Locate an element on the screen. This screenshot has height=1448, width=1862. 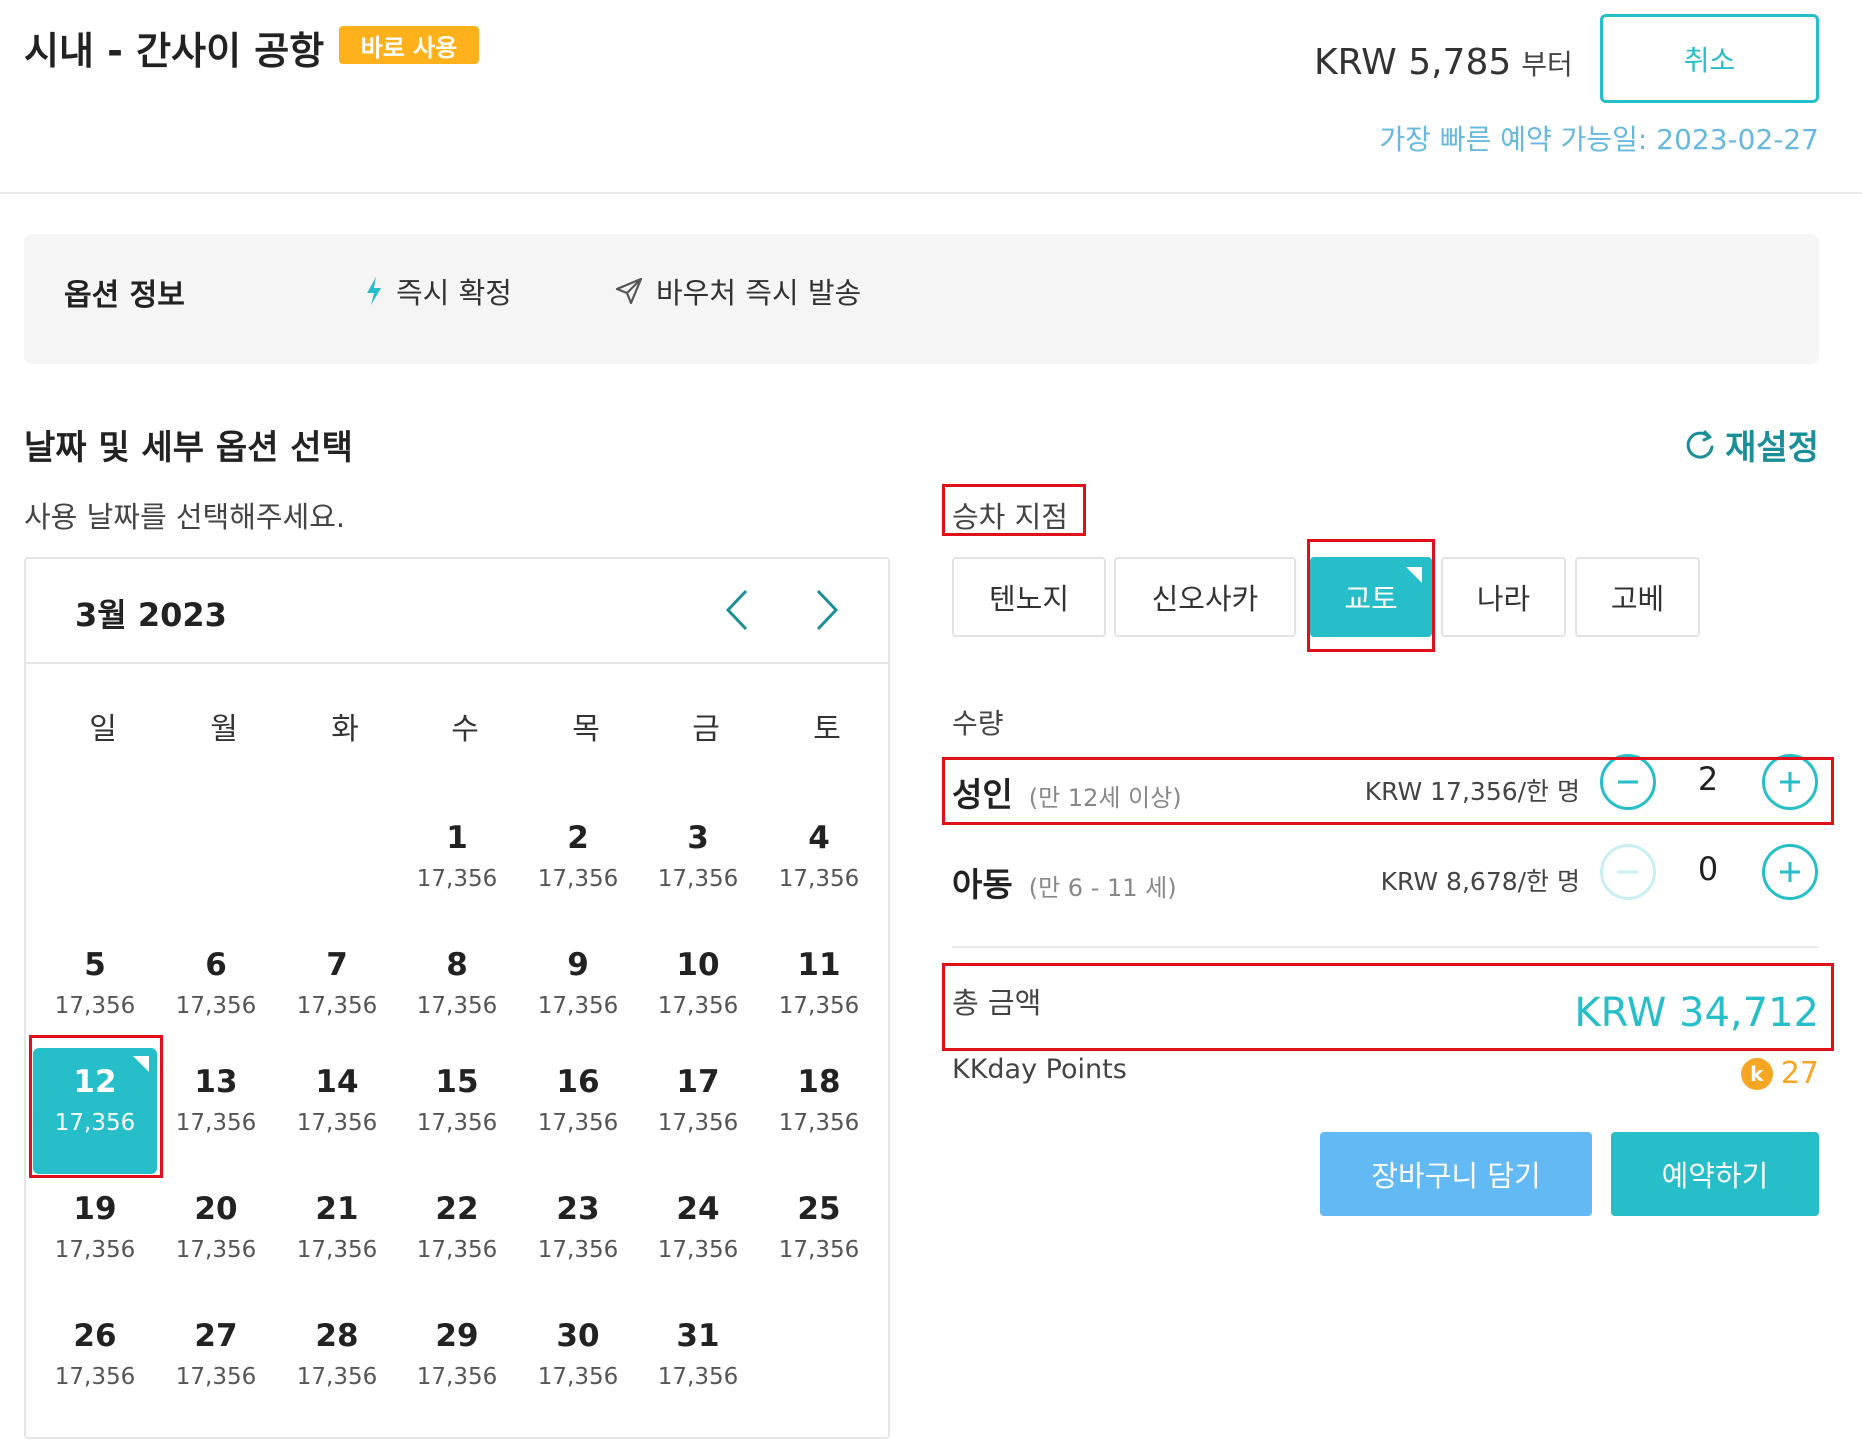
child-increment-button is located at coordinates (1790, 872).